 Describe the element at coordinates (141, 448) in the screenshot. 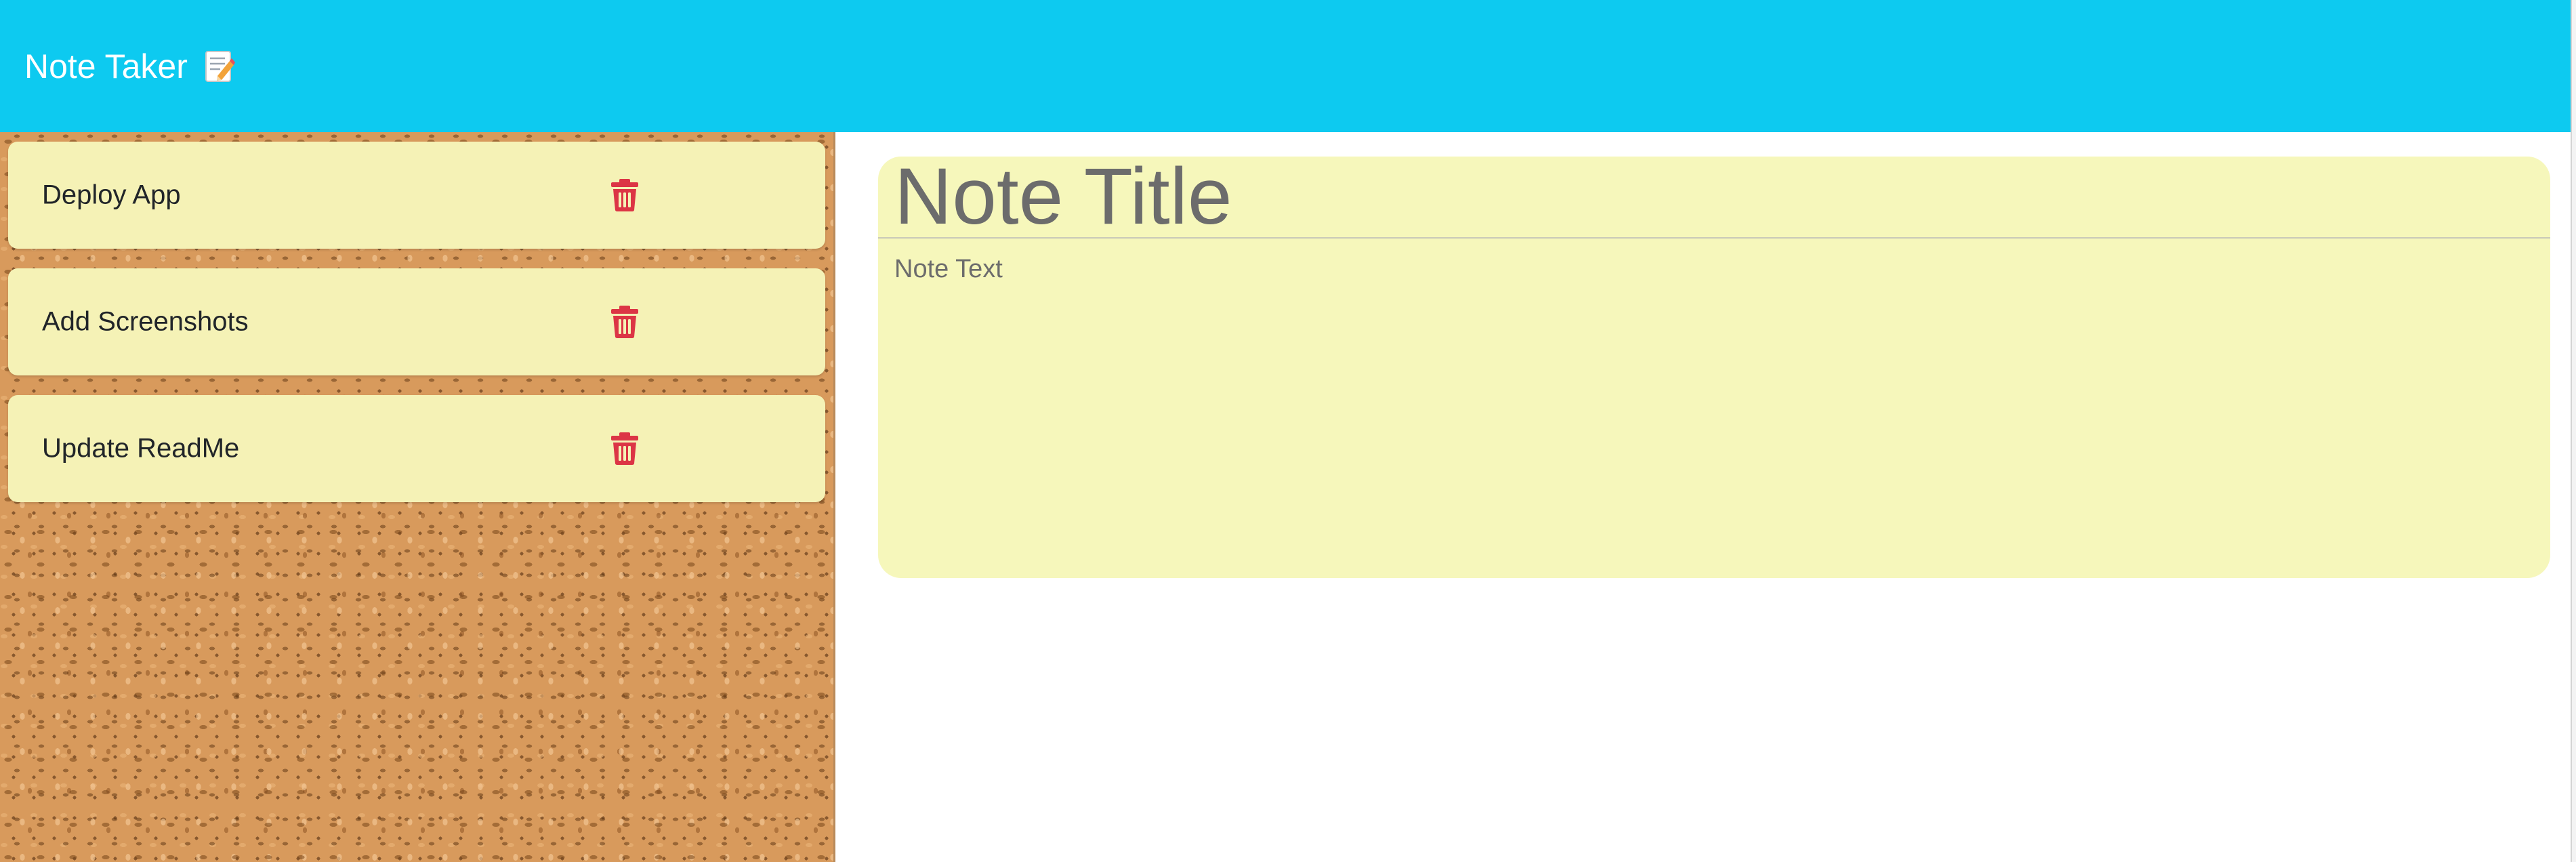

I see `note-item-title: Update ReadMe` at that location.